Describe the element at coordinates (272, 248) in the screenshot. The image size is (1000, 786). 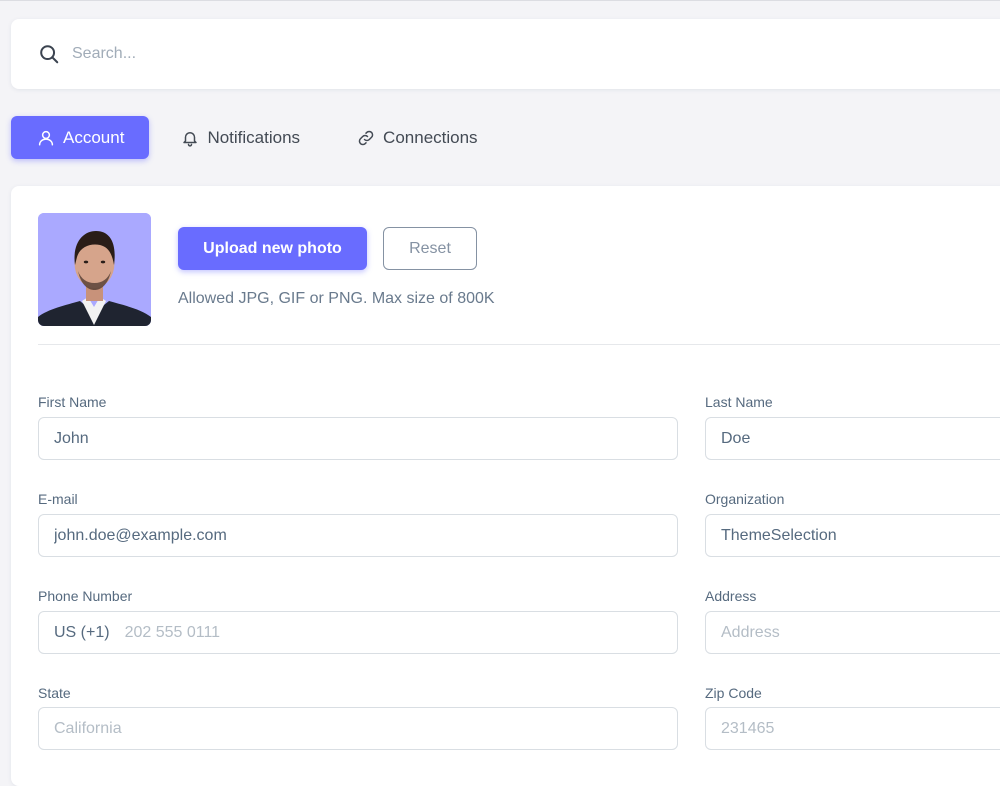
I see `upload-photo-button: Upload new photo` at that location.